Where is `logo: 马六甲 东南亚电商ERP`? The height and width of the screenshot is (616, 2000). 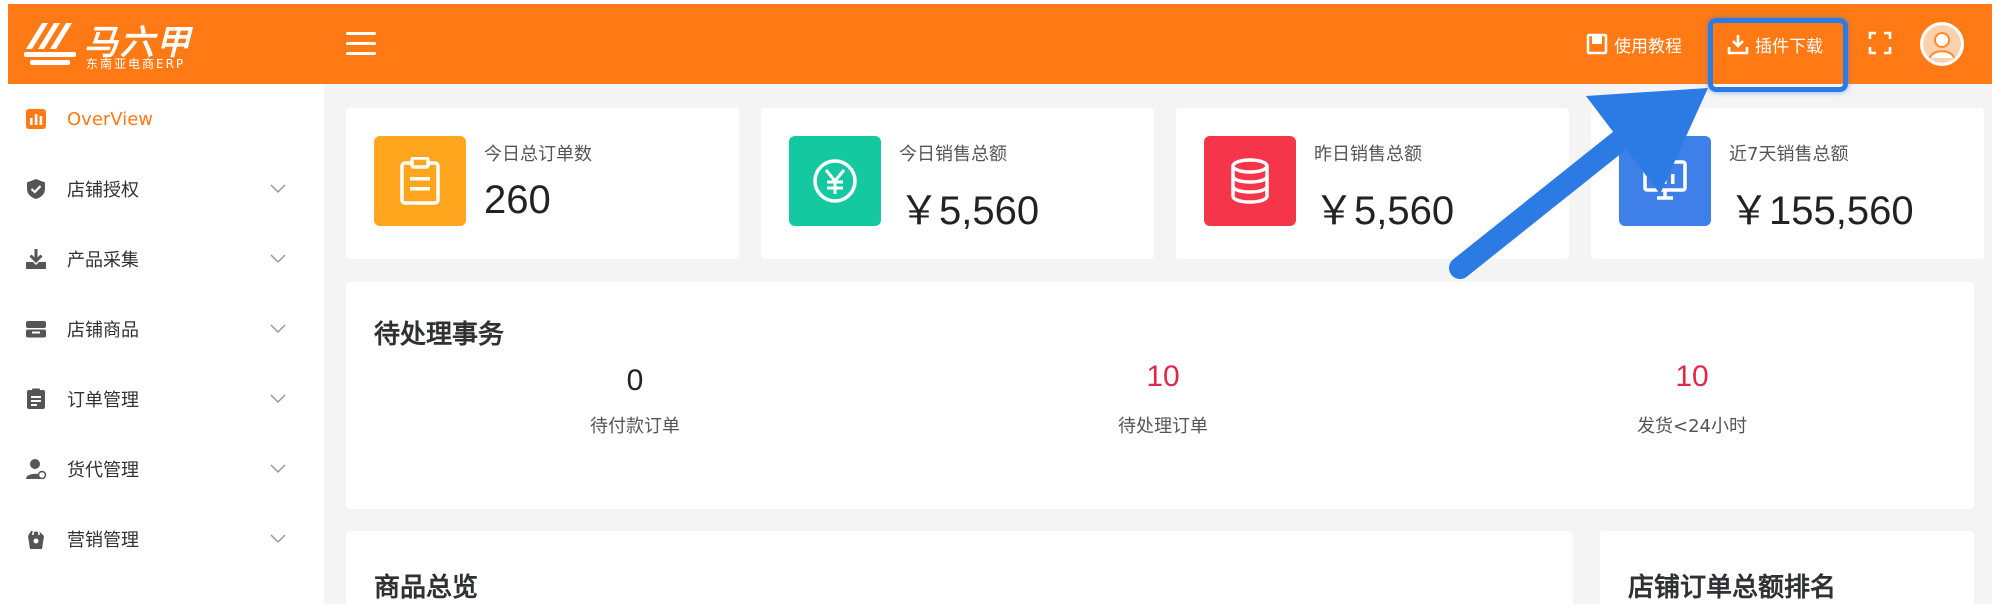
logo: 马六甲 东南亚电商ERP is located at coordinates (127, 45).